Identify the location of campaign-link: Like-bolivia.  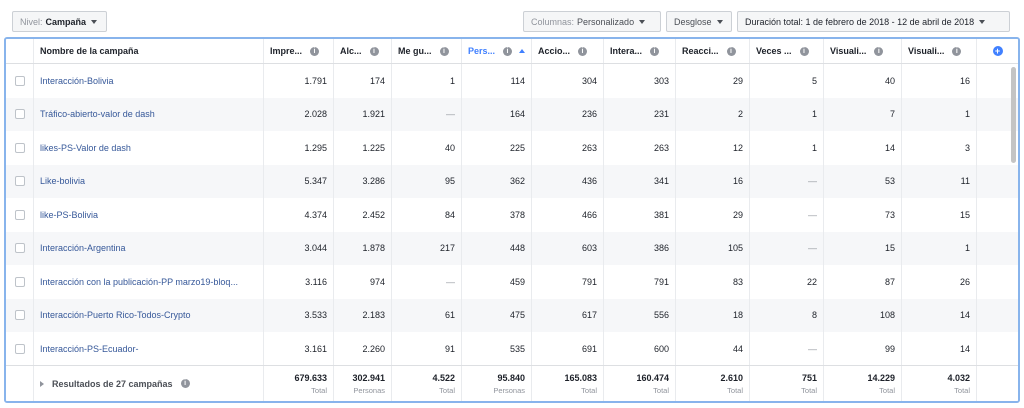
(62, 181).